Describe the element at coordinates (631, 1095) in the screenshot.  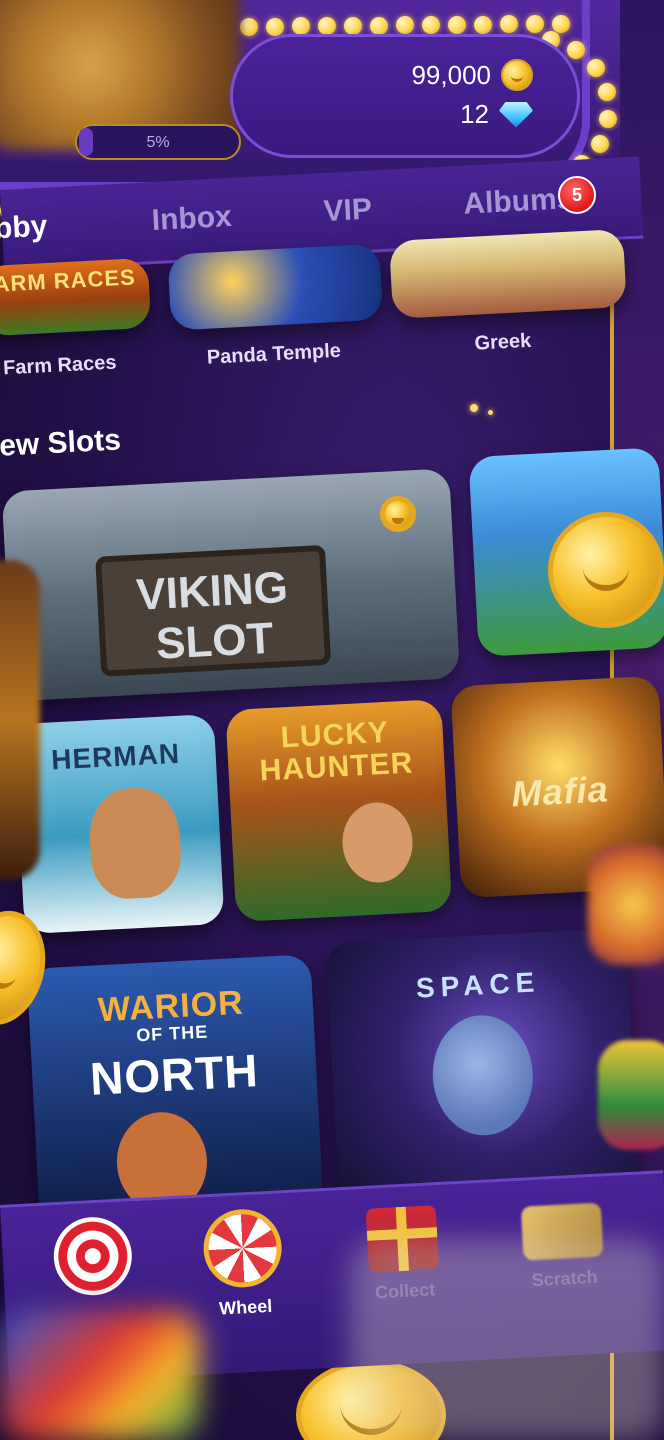
I see `gift-popup-blurred` at that location.